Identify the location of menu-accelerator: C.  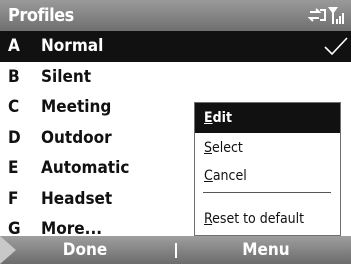
(208, 176).